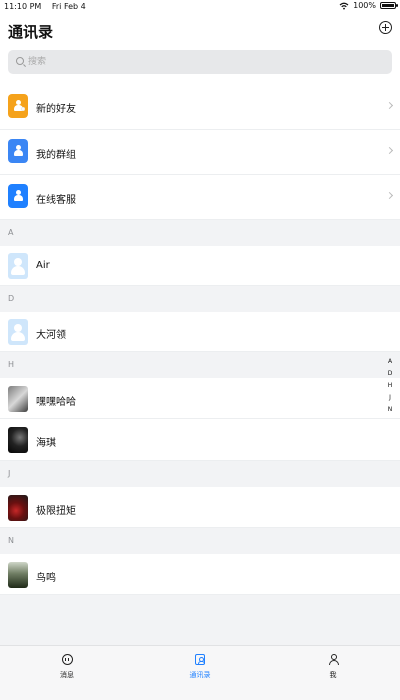 The image size is (400, 700). Describe the element at coordinates (333, 667) in the screenshot. I see `tab-me: 我` at that location.